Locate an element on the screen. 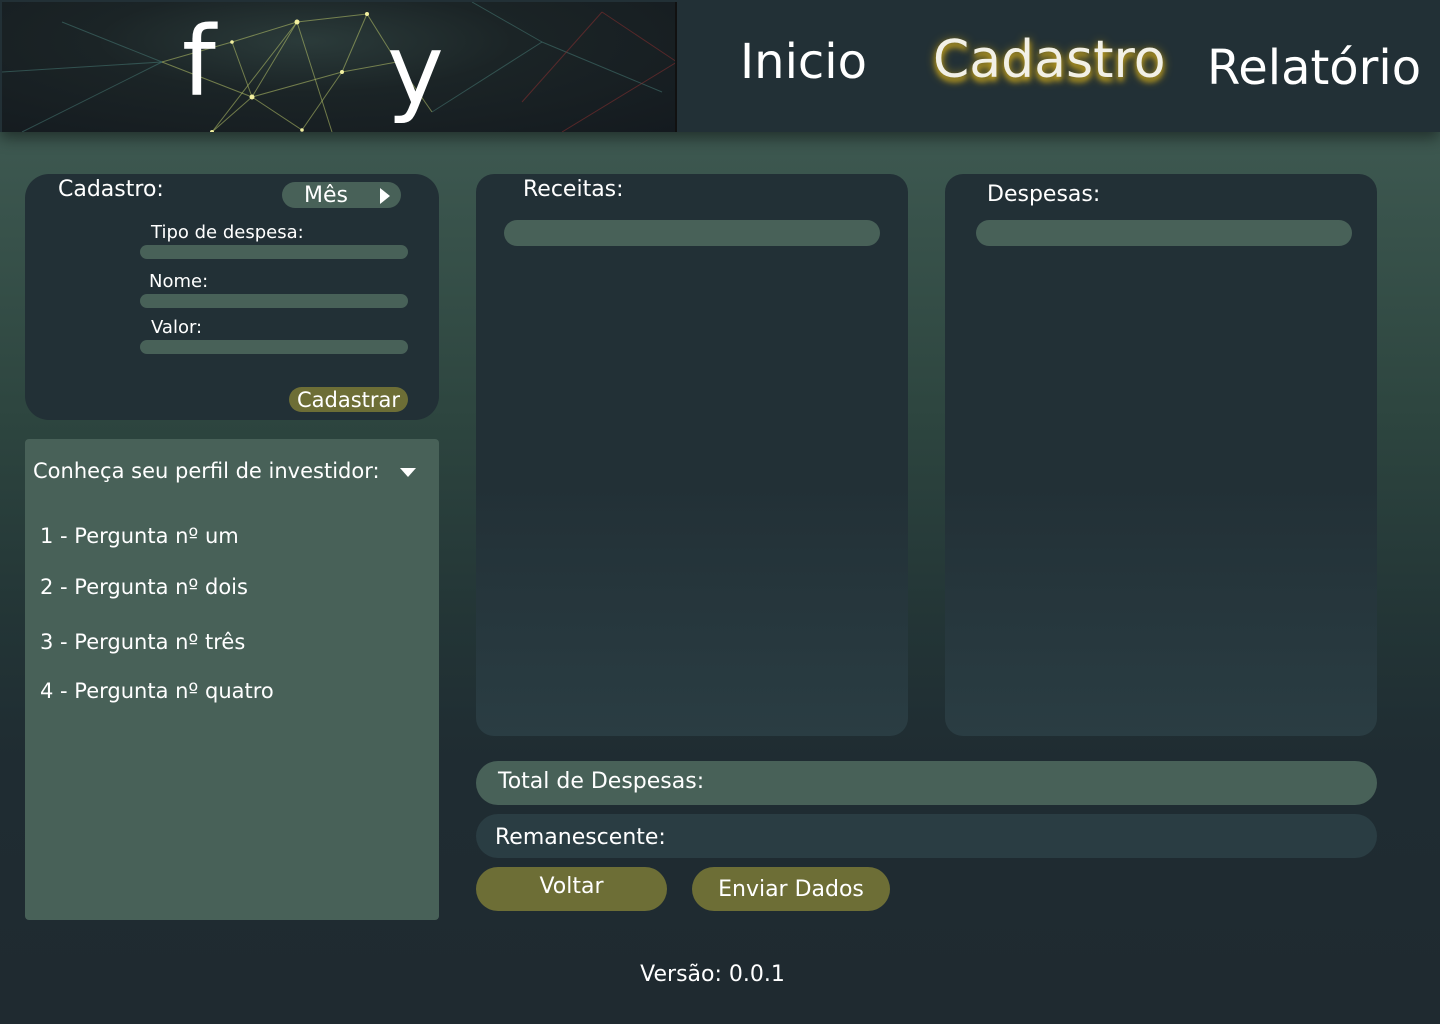 This screenshot has width=1440, height=1024. version-label: Versão: 0.0.1 is located at coordinates (712, 974).